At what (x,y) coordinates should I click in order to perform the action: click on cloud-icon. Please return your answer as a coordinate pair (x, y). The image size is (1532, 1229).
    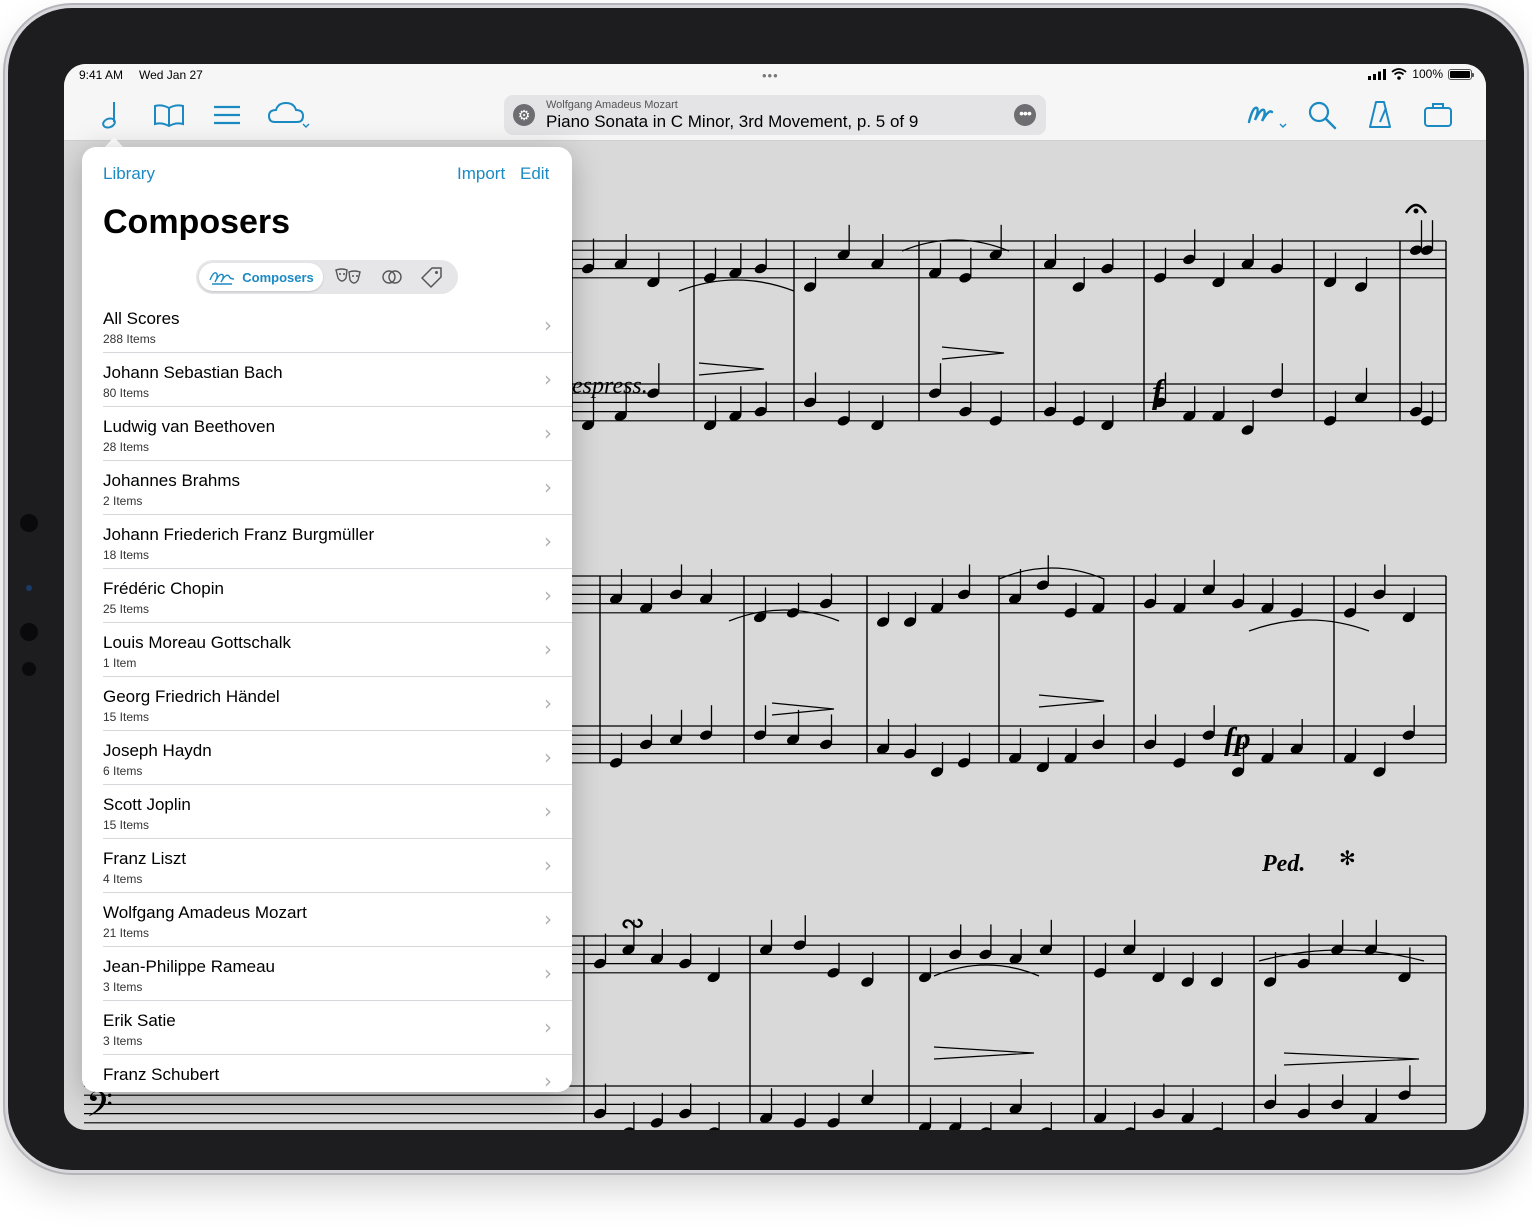
    Looking at the image, I should click on (289, 115).